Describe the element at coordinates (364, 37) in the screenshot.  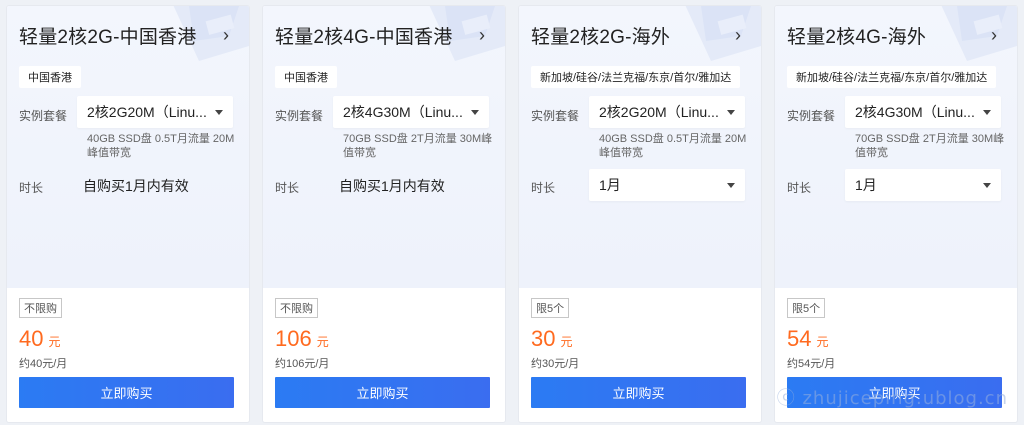
I see `card-title: 轻量2核4G-中国香港` at that location.